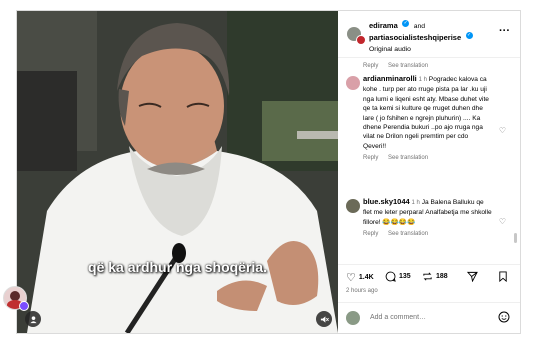  Describe the element at coordinates (405, 276) in the screenshot. I see `comments-count: 135` at that location.